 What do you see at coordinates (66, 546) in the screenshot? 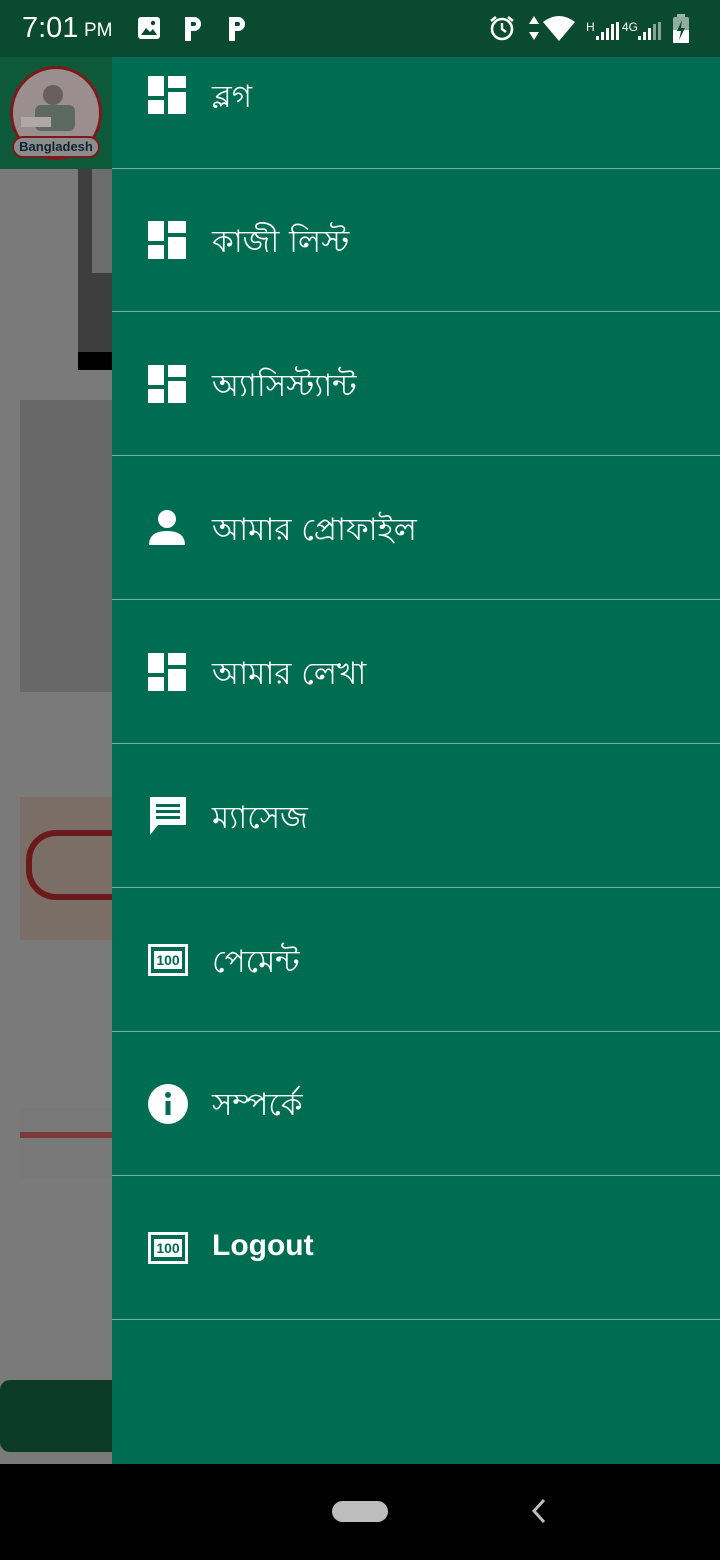
I see `content-card` at bounding box center [66, 546].